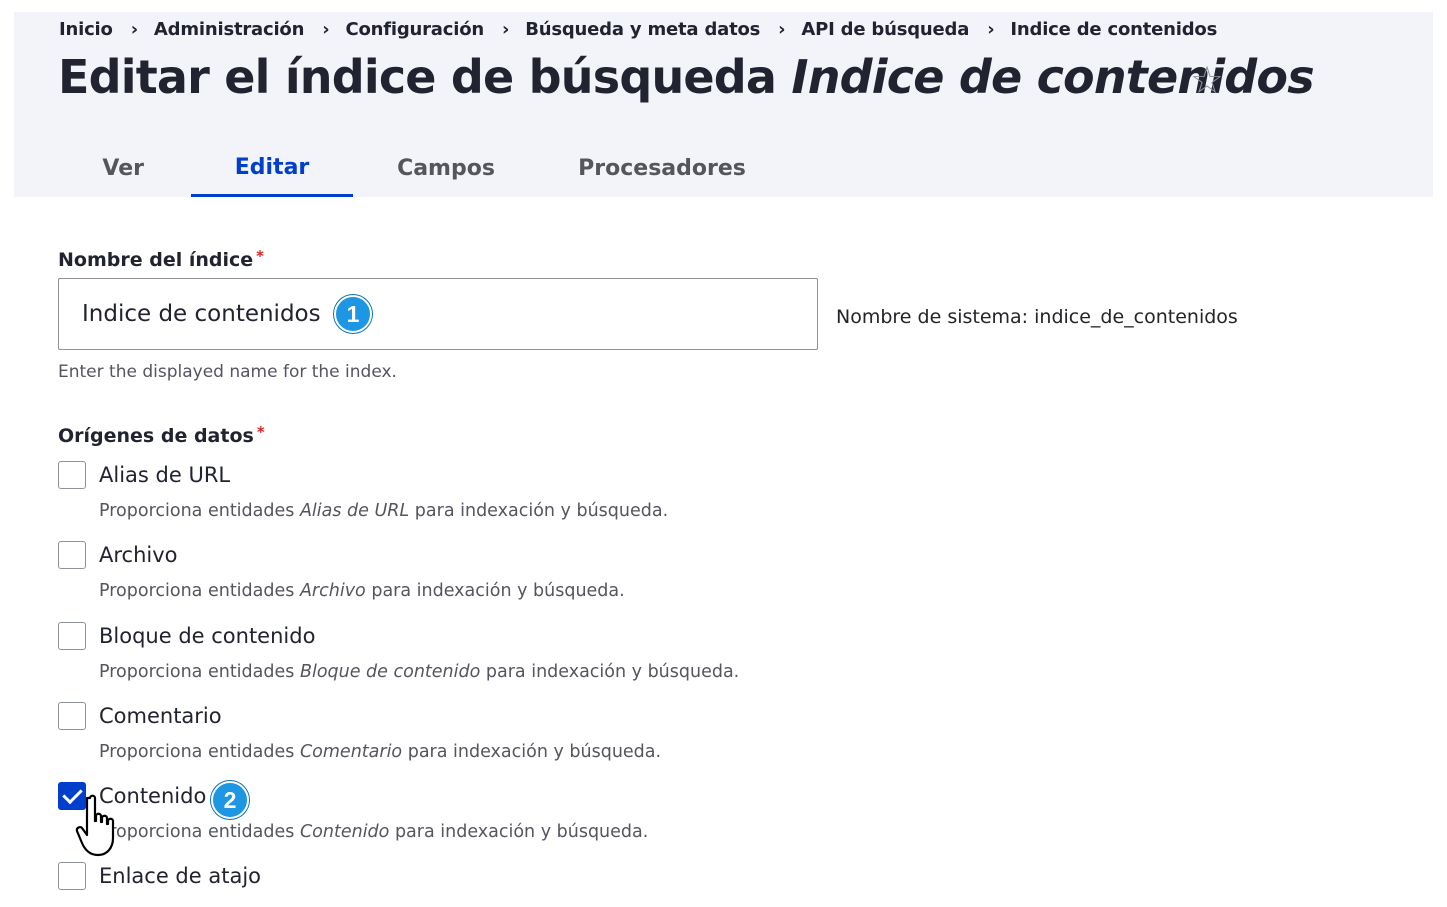 The image size is (1447, 907). I want to click on breadcrumb-item-indice: Indice de contenidos, so click(1113, 29).